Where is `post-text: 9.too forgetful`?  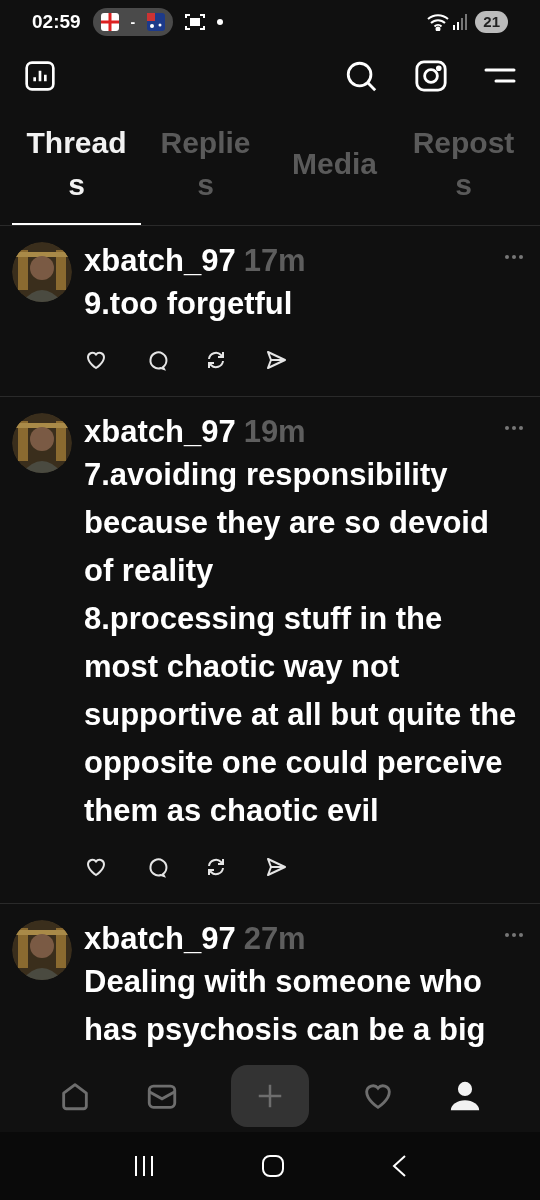 post-text: 9.too forgetful is located at coordinates (189, 304).